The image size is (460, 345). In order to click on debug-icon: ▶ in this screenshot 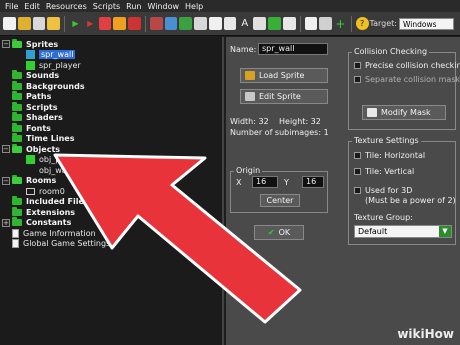, I will do `click(90, 23)`.